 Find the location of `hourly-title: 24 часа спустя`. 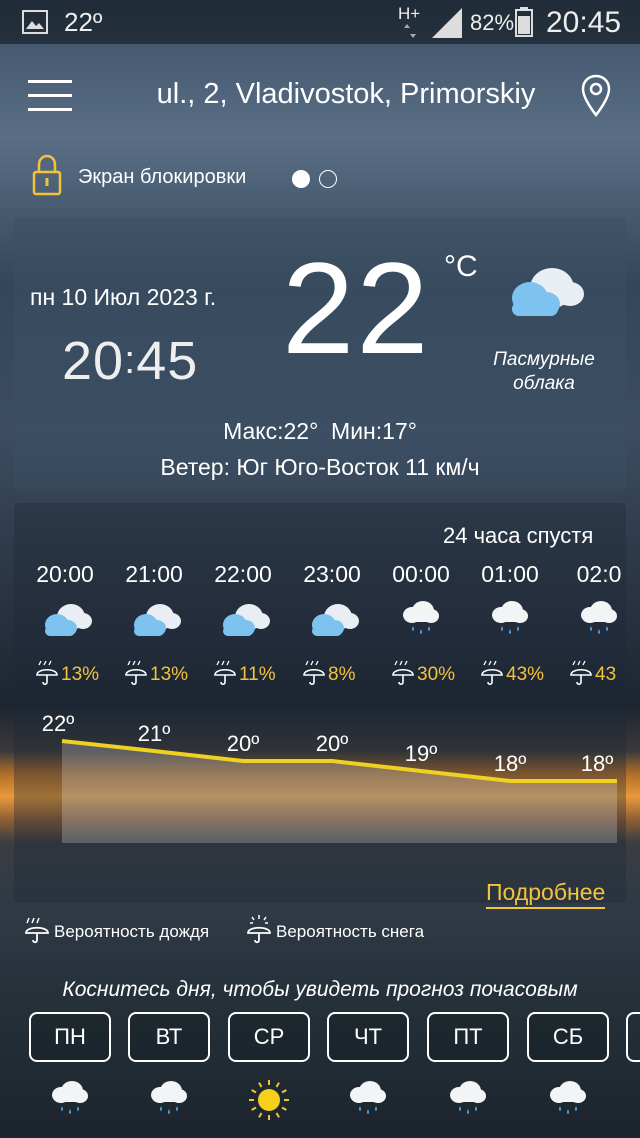

hourly-title: 24 часа спустя is located at coordinates (518, 535).